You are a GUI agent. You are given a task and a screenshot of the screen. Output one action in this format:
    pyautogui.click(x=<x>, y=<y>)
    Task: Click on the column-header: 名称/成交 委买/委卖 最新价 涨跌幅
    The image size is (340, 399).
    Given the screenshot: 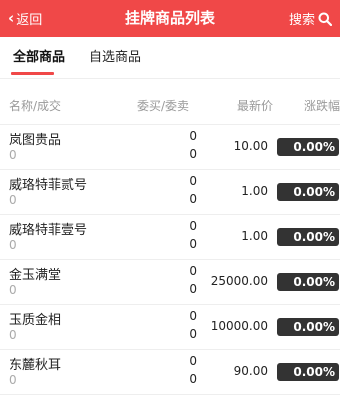 What is the action you would take?
    pyautogui.click(x=170, y=107)
    